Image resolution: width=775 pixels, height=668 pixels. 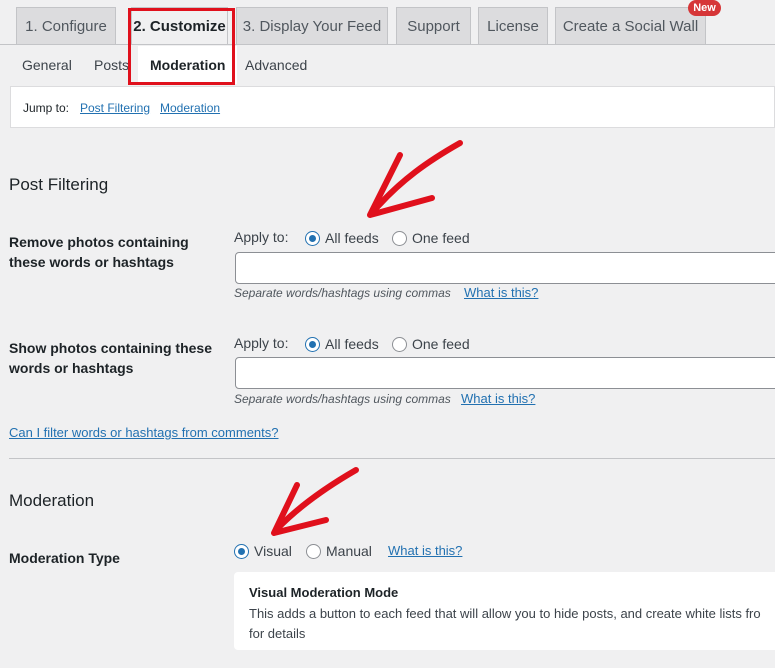 I want to click on arrow-to-visual, so click(x=315, y=501).